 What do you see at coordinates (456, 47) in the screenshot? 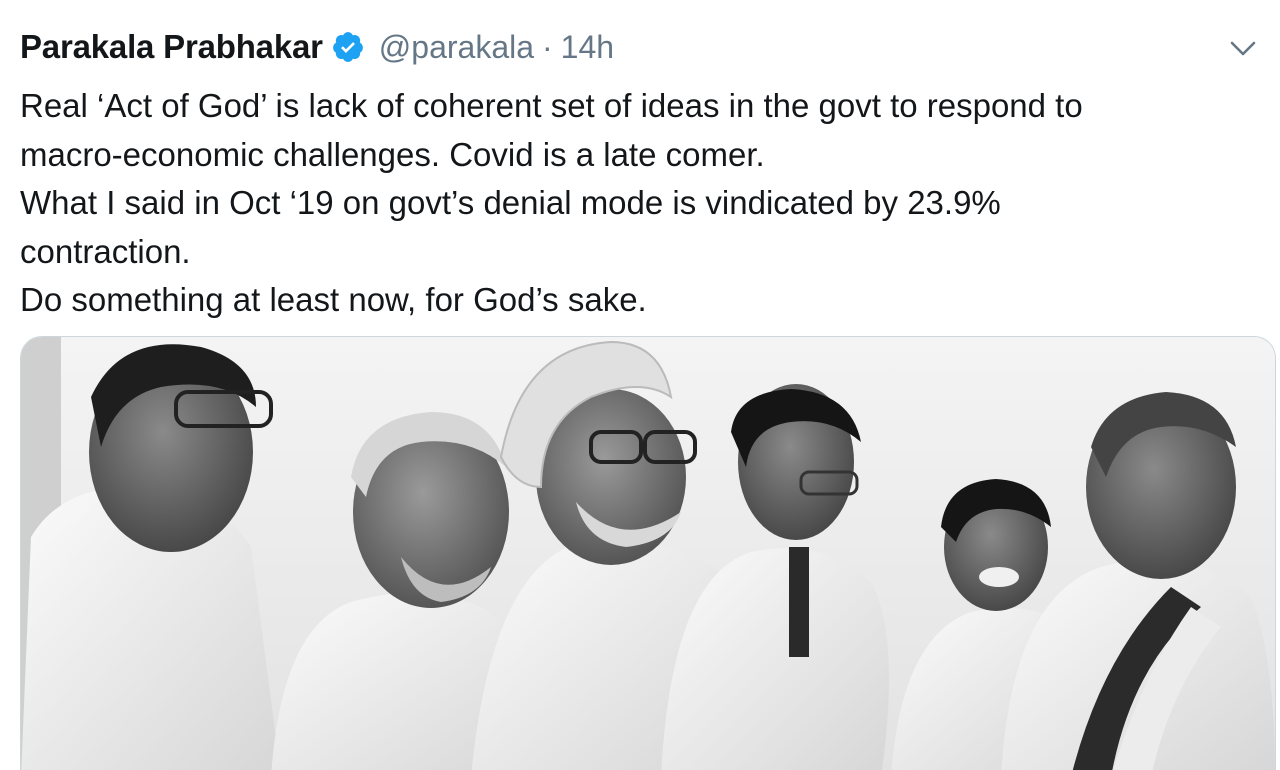
I see `author-handle: @parakala` at bounding box center [456, 47].